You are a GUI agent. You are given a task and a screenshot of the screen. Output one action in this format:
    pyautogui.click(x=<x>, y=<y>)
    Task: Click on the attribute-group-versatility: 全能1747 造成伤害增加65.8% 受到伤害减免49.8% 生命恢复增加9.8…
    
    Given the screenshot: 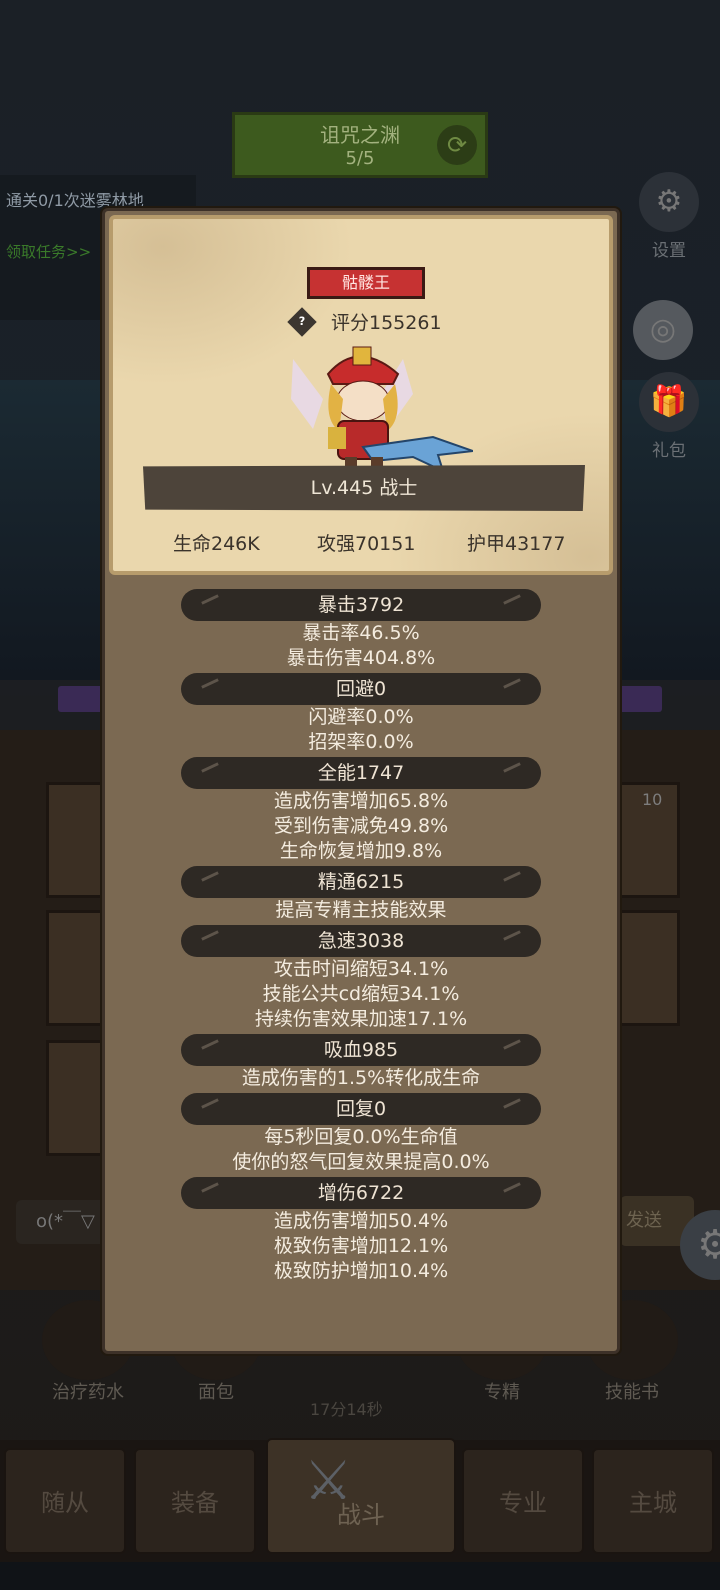 What is the action you would take?
    pyautogui.click(x=361, y=810)
    